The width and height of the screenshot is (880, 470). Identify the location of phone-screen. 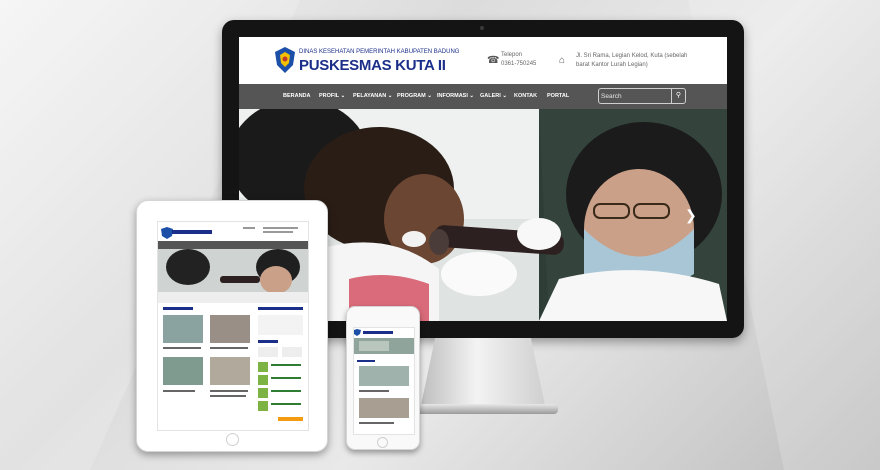
(384, 381).